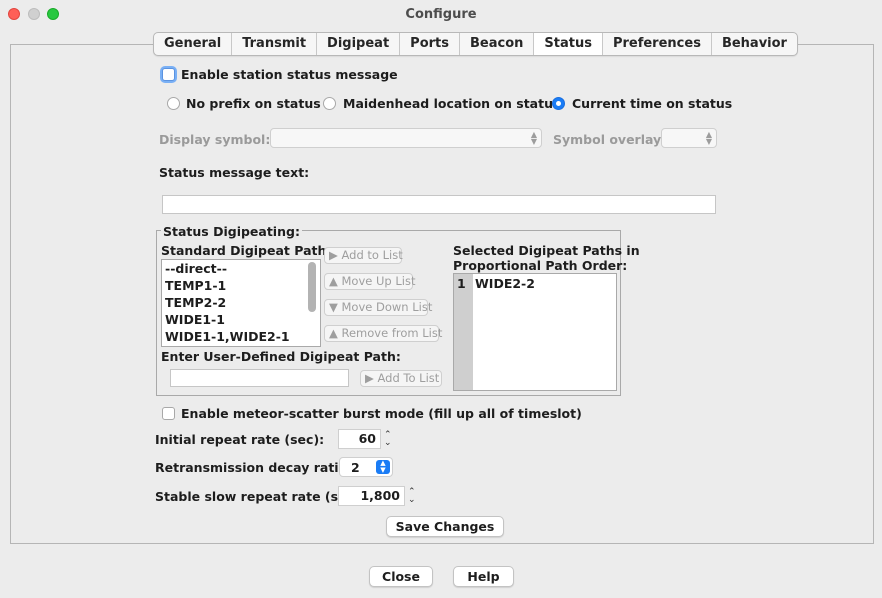  What do you see at coordinates (241, 268) in the screenshot?
I see `list-item: --direct--` at bounding box center [241, 268].